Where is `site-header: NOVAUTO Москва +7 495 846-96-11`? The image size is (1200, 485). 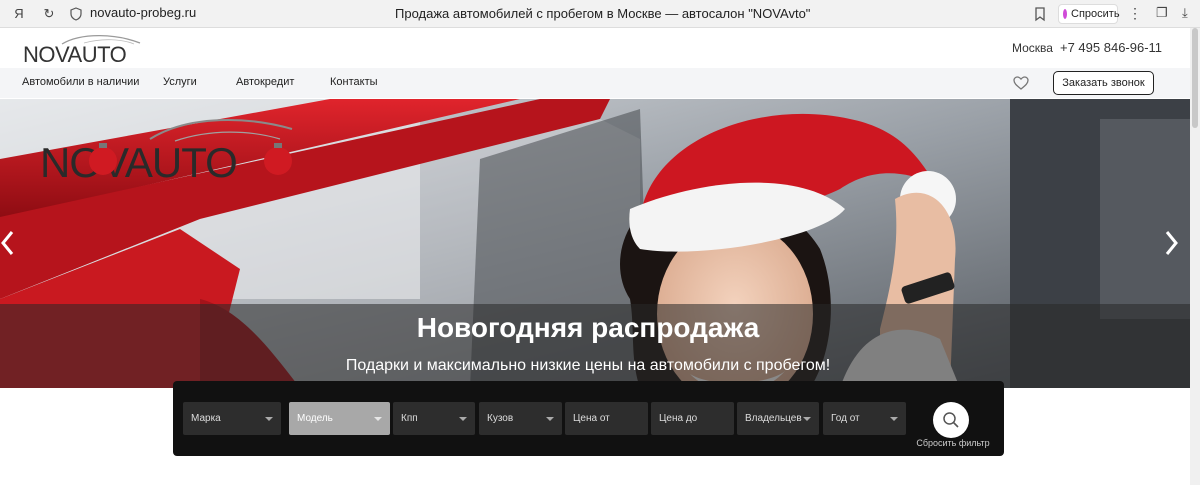
site-header: NOVAUTO Москва +7 495 846-96-11 is located at coordinates (595, 48).